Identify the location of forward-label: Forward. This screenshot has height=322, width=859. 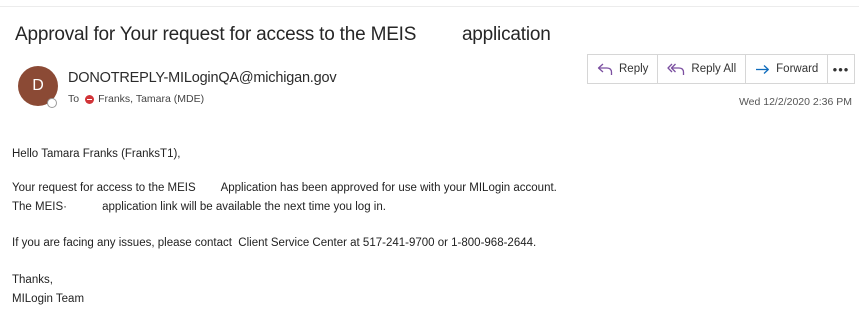
(797, 69).